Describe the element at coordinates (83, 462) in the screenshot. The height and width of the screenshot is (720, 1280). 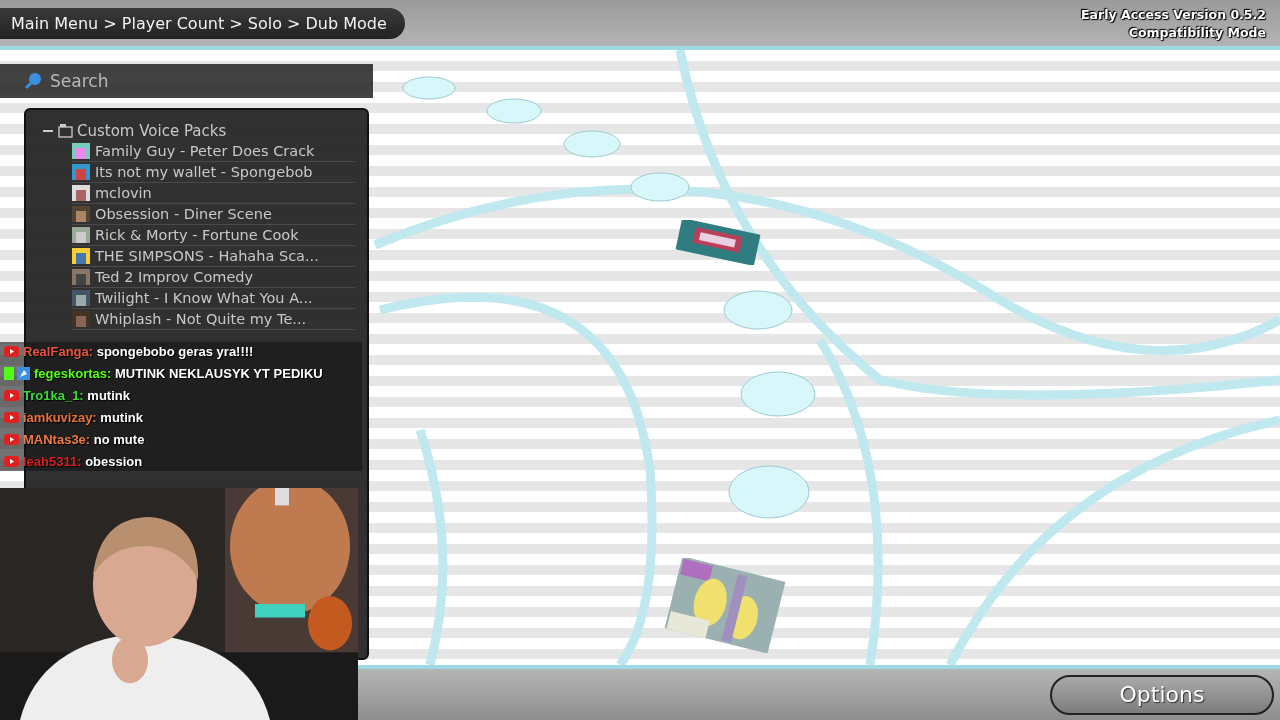
I see `chat-message: leah5311: obession` at that location.